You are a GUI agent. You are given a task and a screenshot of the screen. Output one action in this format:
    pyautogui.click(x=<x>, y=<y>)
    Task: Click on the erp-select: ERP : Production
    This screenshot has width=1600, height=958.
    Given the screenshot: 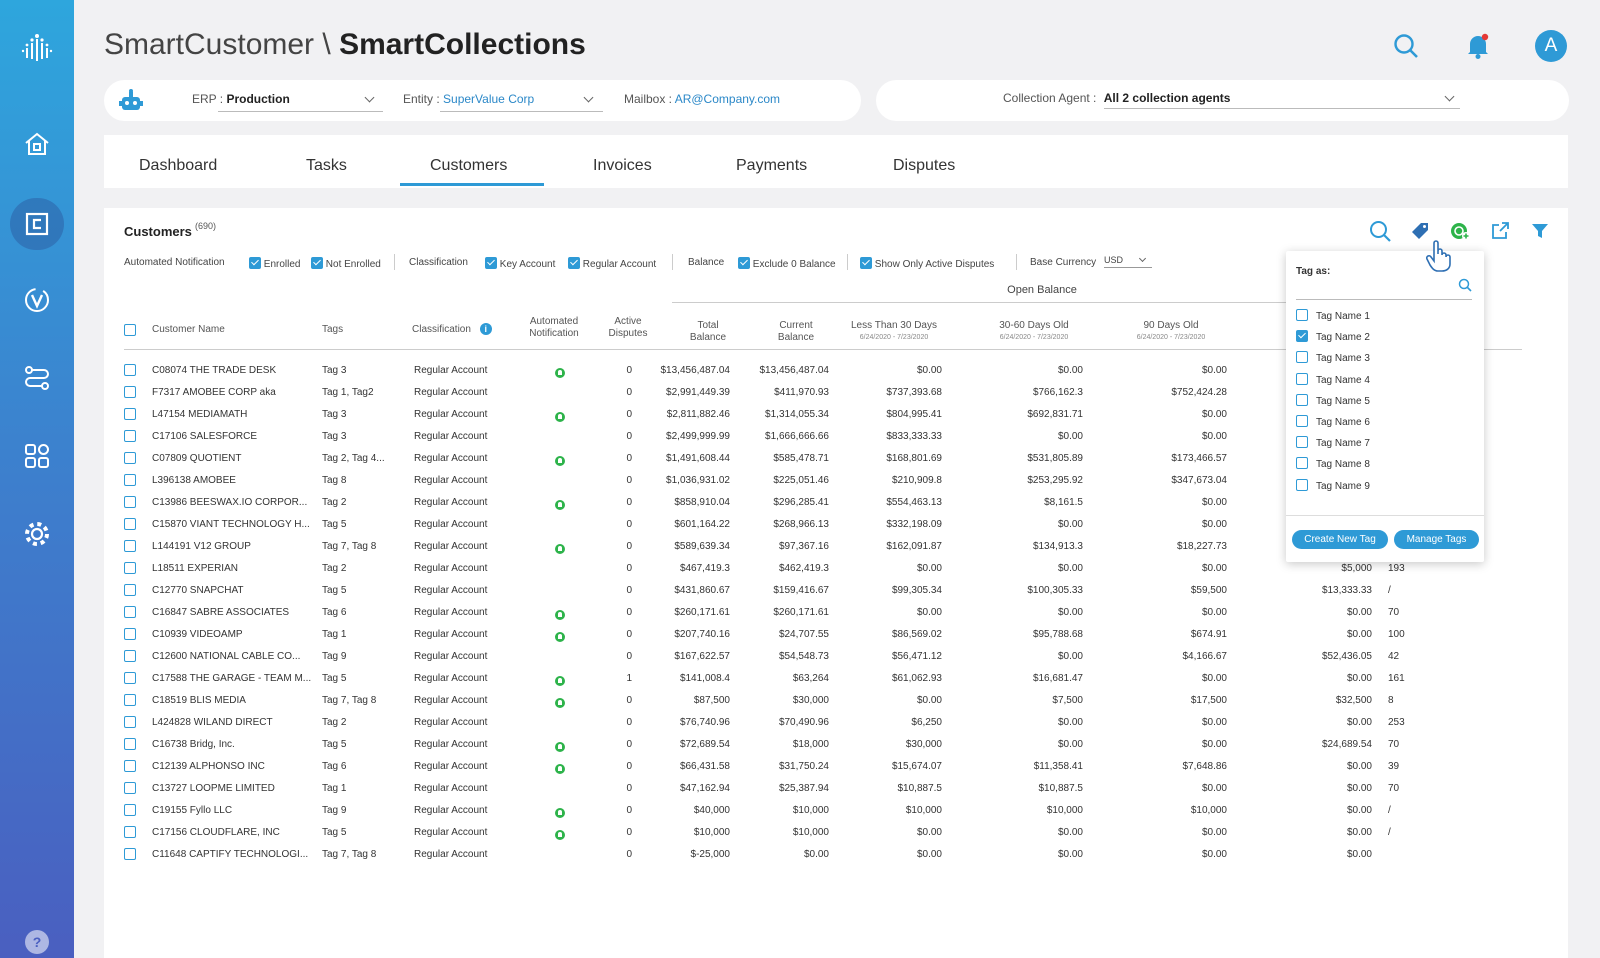 What is the action you would take?
    pyautogui.click(x=241, y=99)
    